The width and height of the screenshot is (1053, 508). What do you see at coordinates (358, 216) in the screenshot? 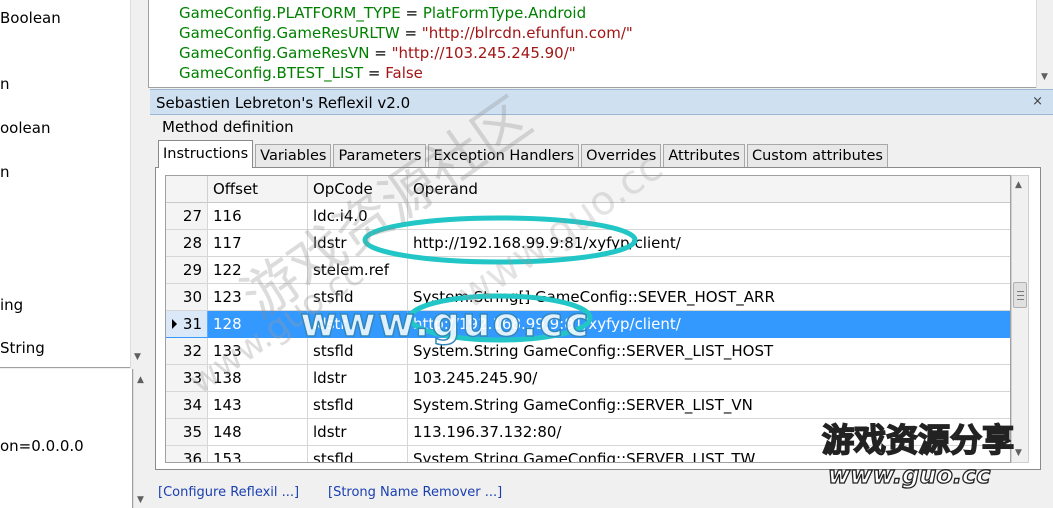
I see `opcode-cell: ldc.i4.0` at bounding box center [358, 216].